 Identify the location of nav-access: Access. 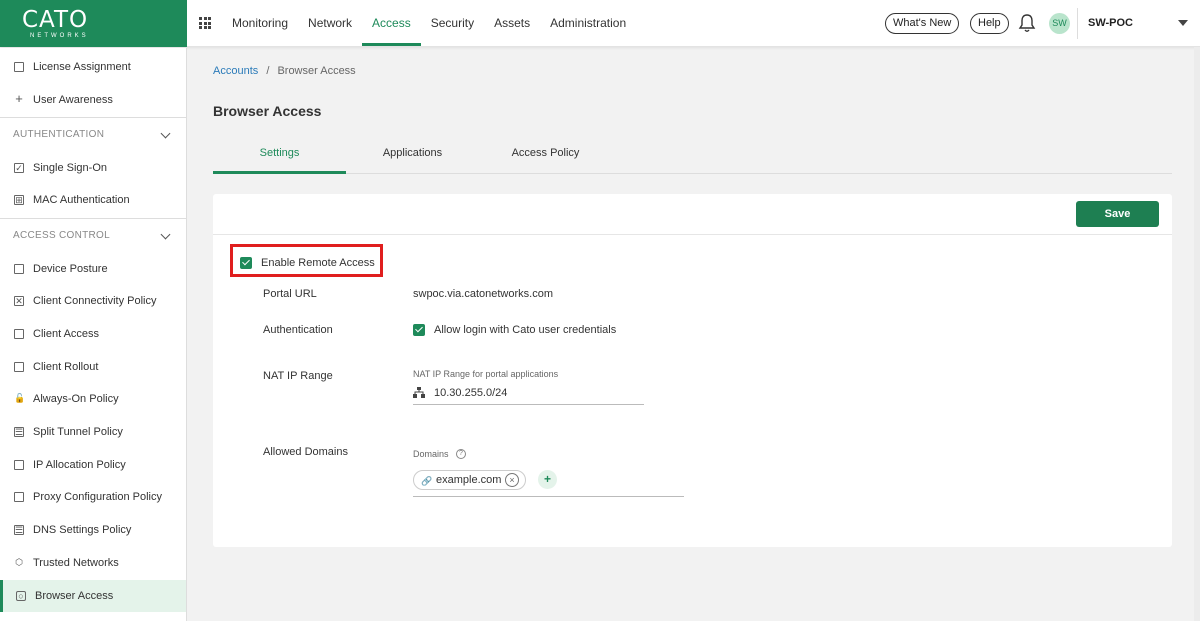
(391, 23).